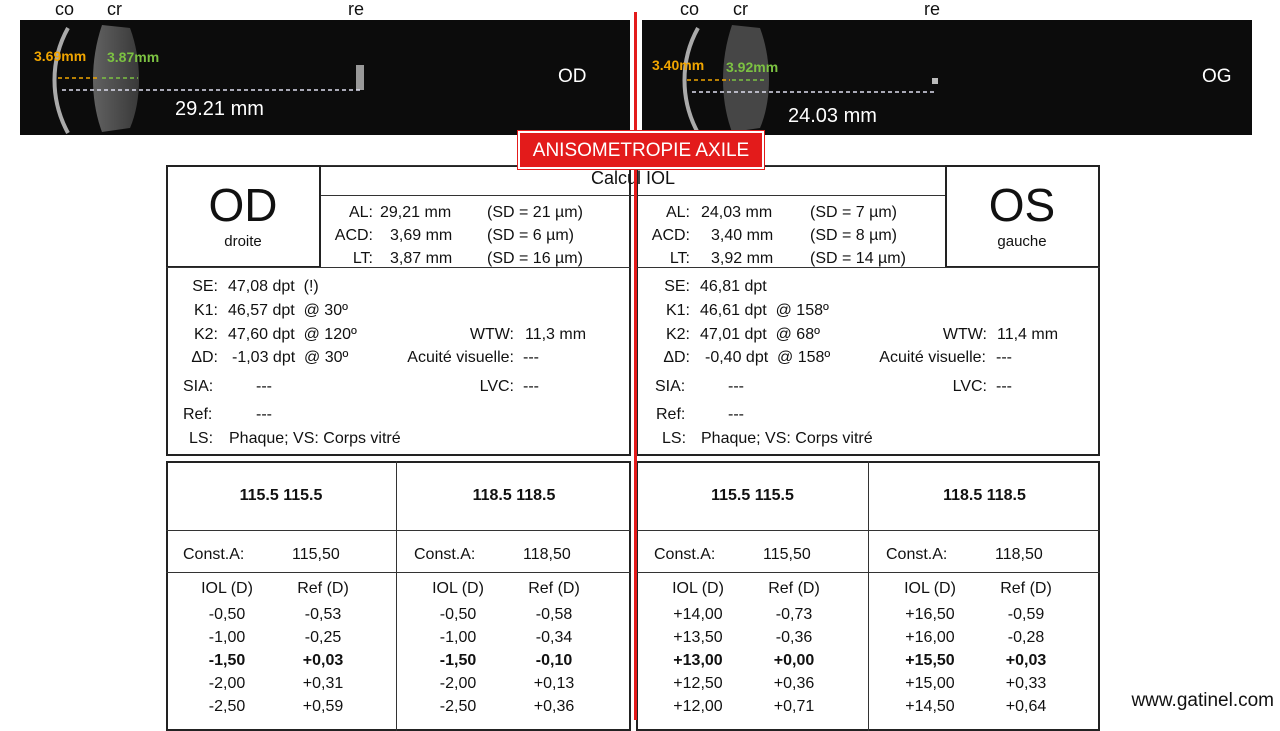  Describe the element at coordinates (760, 334) in the screenshot. I see `os-k2-value: 47,01 dpt @ 68º` at that location.